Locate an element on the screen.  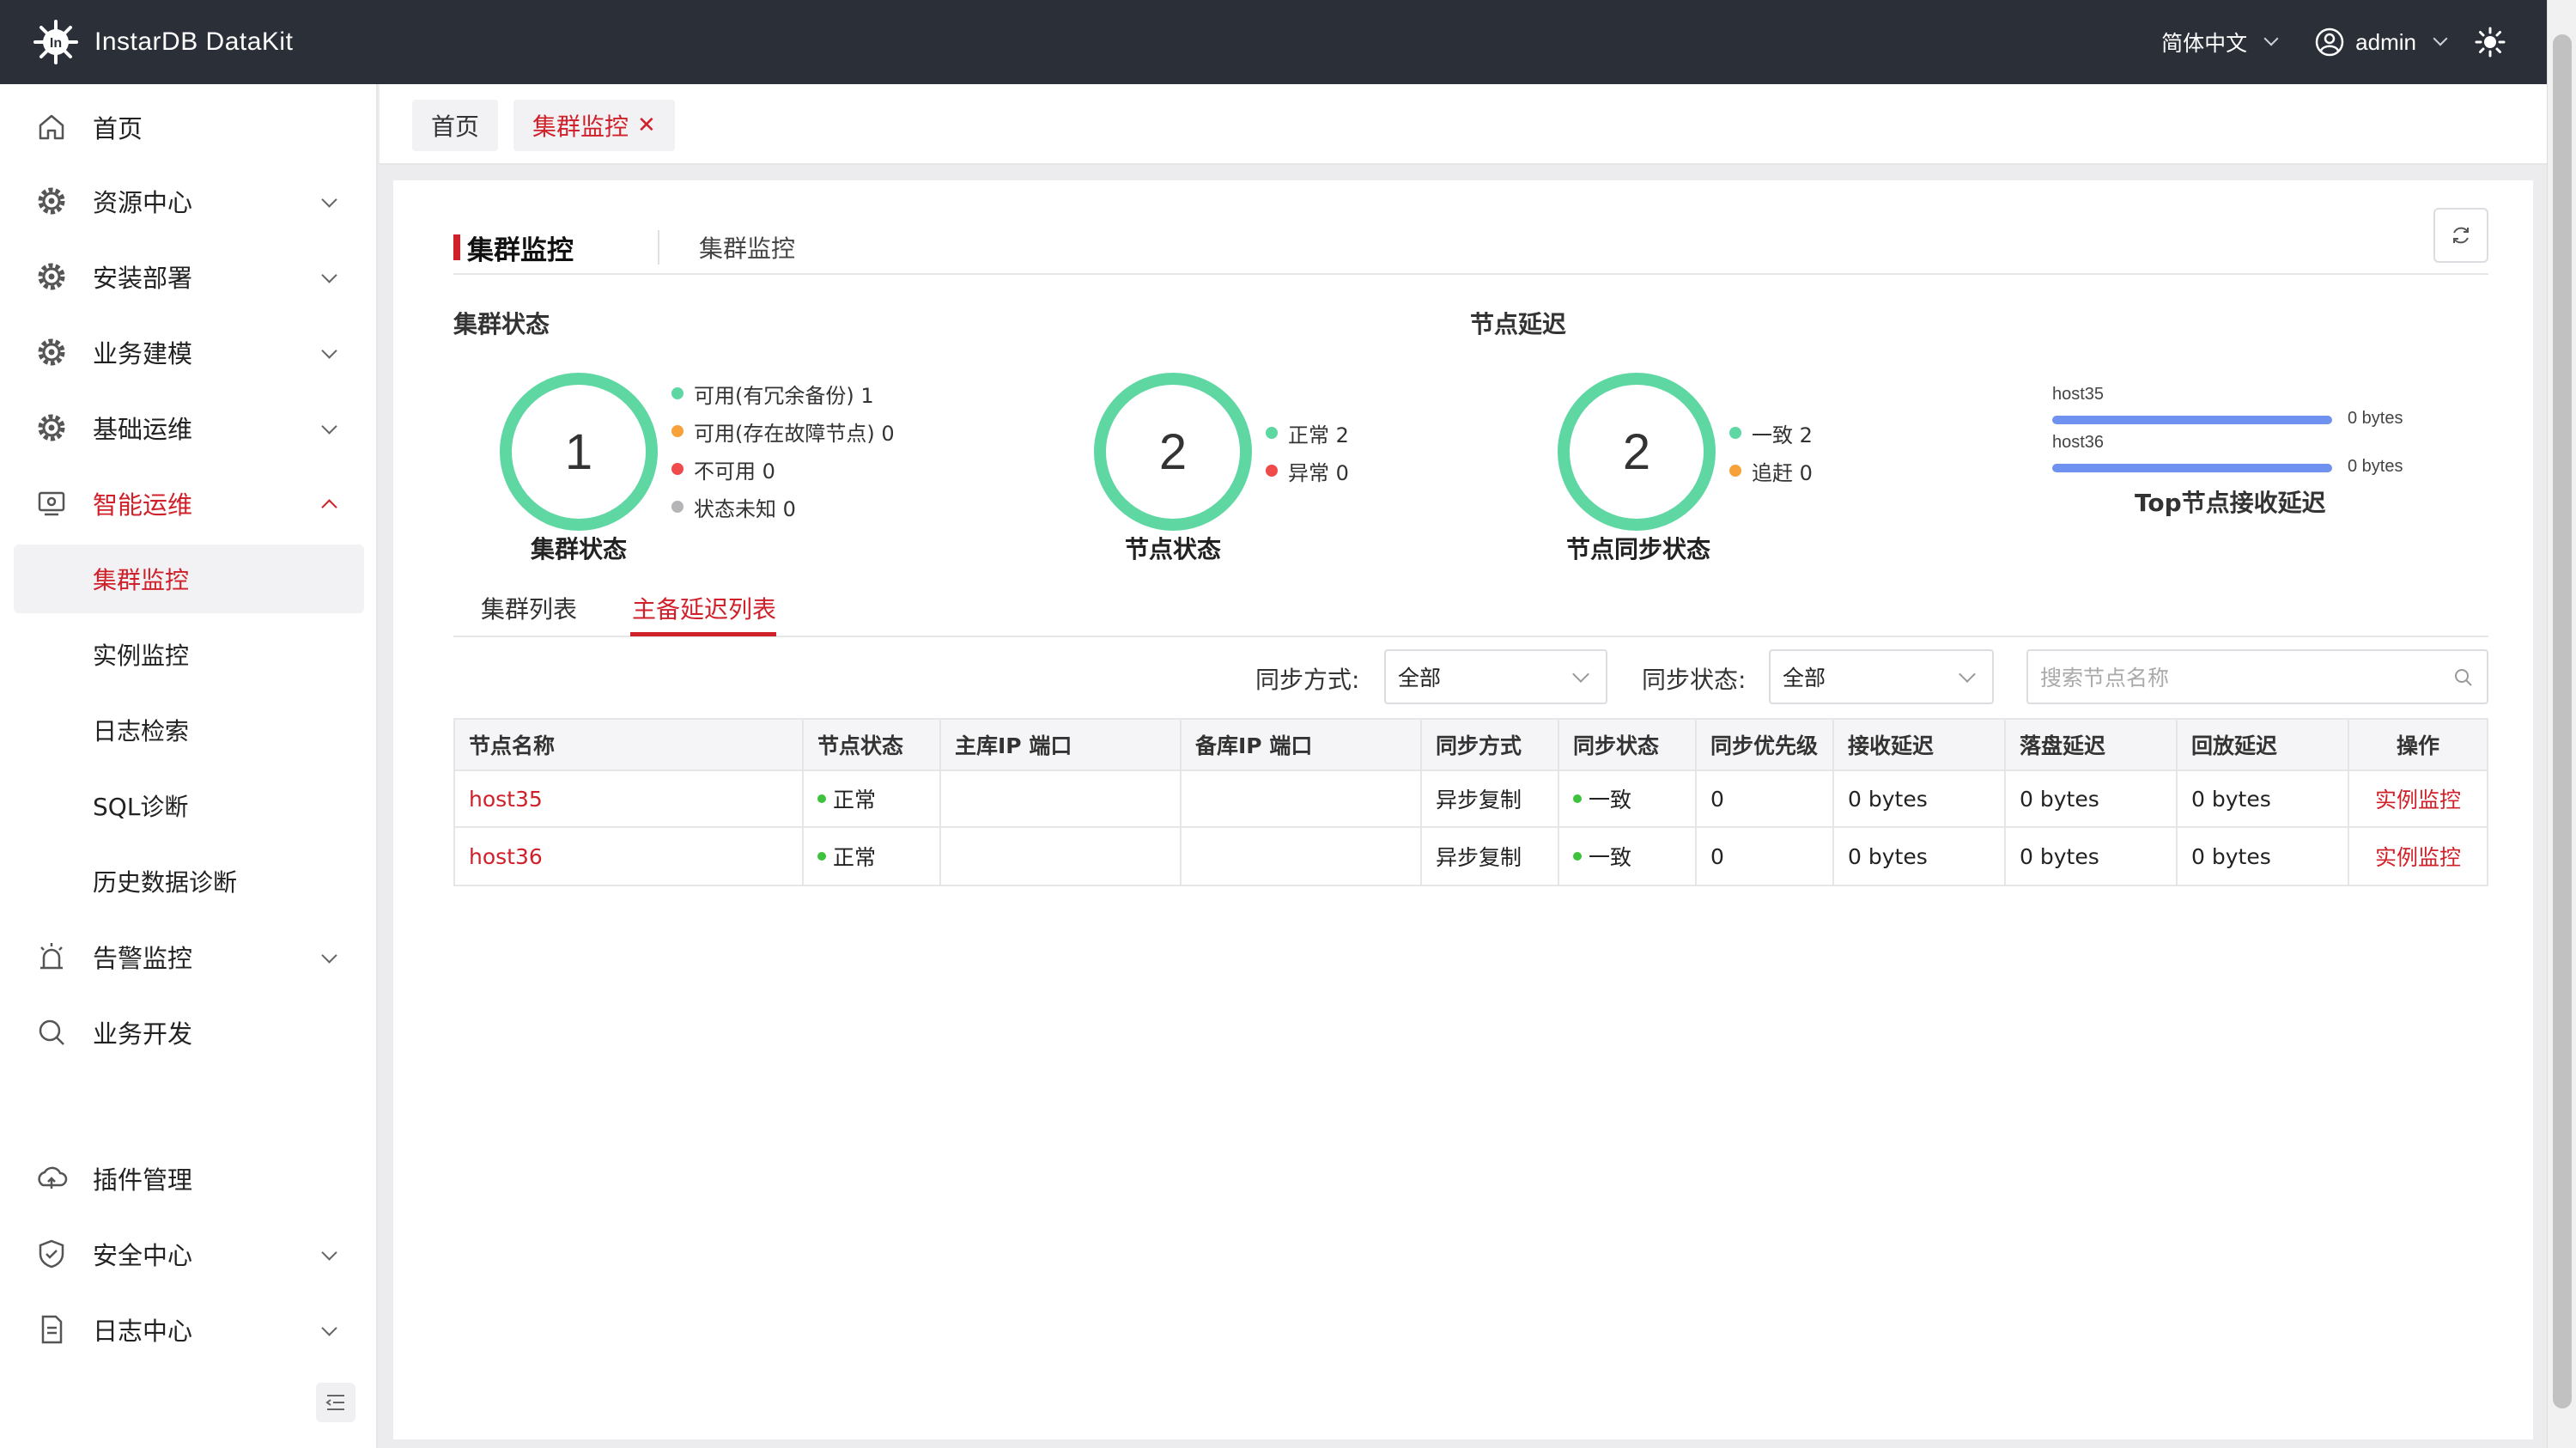
column-header: 同步优先级 is located at coordinates (1765, 745).